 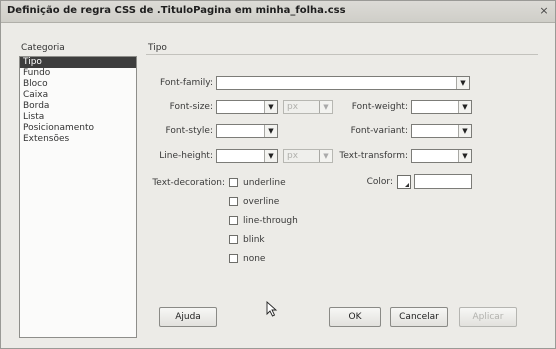 I want to click on font-size-select: ▼, so click(x=247, y=107).